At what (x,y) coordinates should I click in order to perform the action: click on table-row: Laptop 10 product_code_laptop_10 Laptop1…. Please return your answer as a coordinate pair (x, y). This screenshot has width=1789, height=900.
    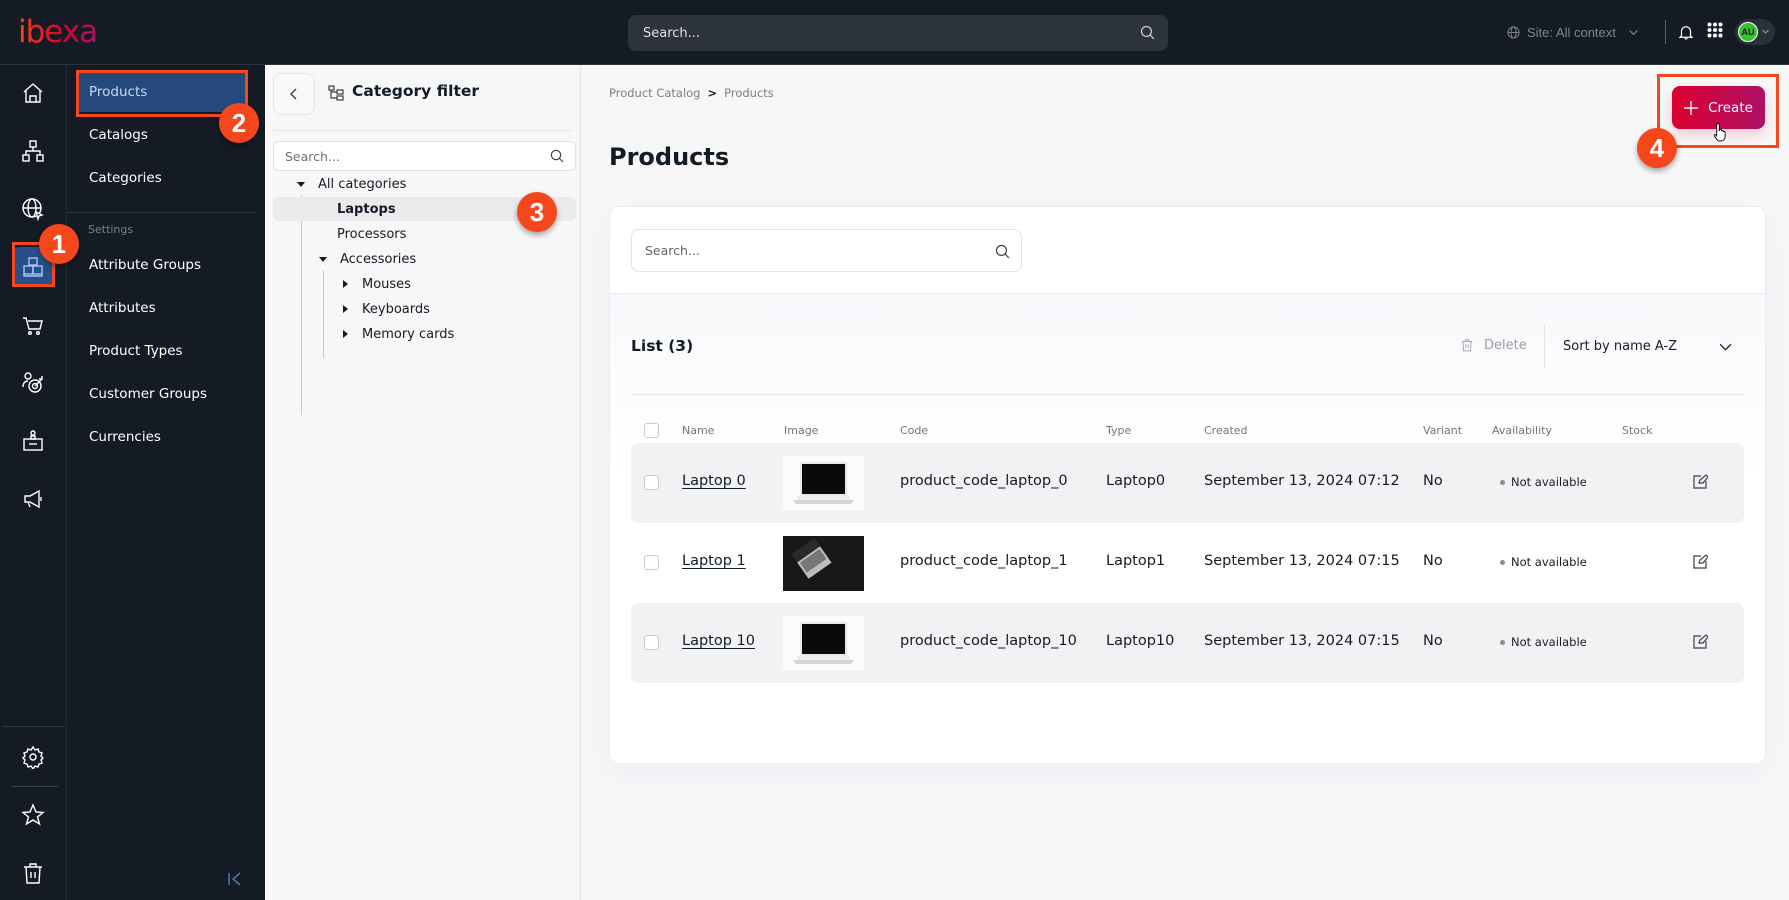
    Looking at the image, I should click on (1187, 643).